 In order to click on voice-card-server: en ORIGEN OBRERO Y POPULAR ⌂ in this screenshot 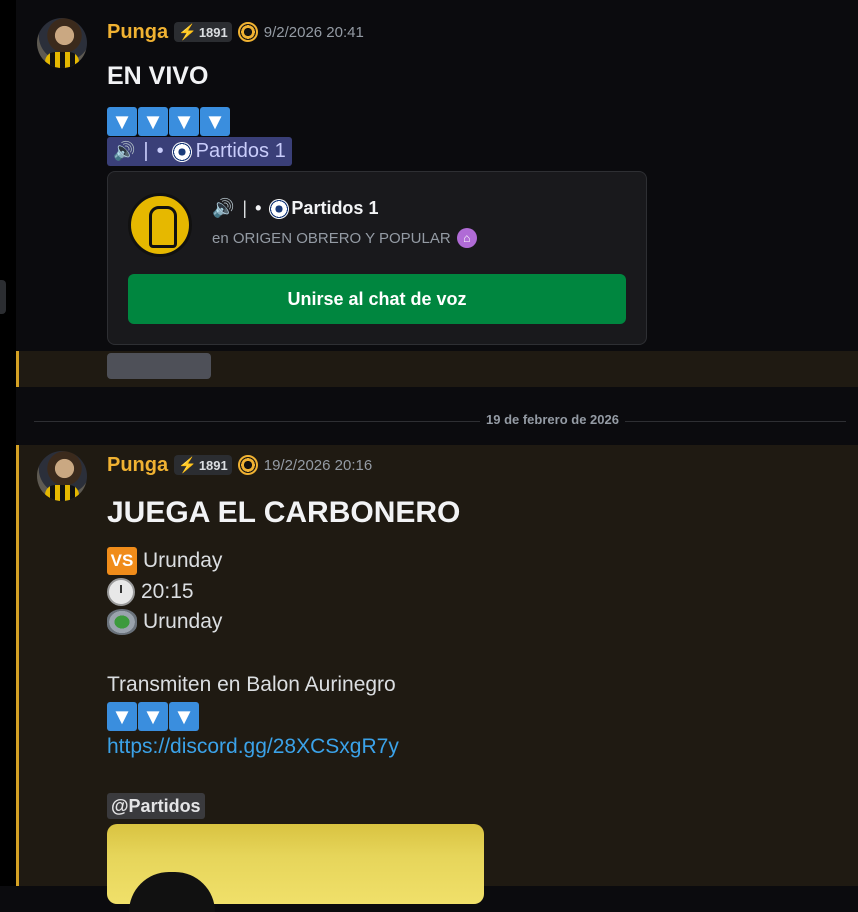, I will do `click(344, 238)`.